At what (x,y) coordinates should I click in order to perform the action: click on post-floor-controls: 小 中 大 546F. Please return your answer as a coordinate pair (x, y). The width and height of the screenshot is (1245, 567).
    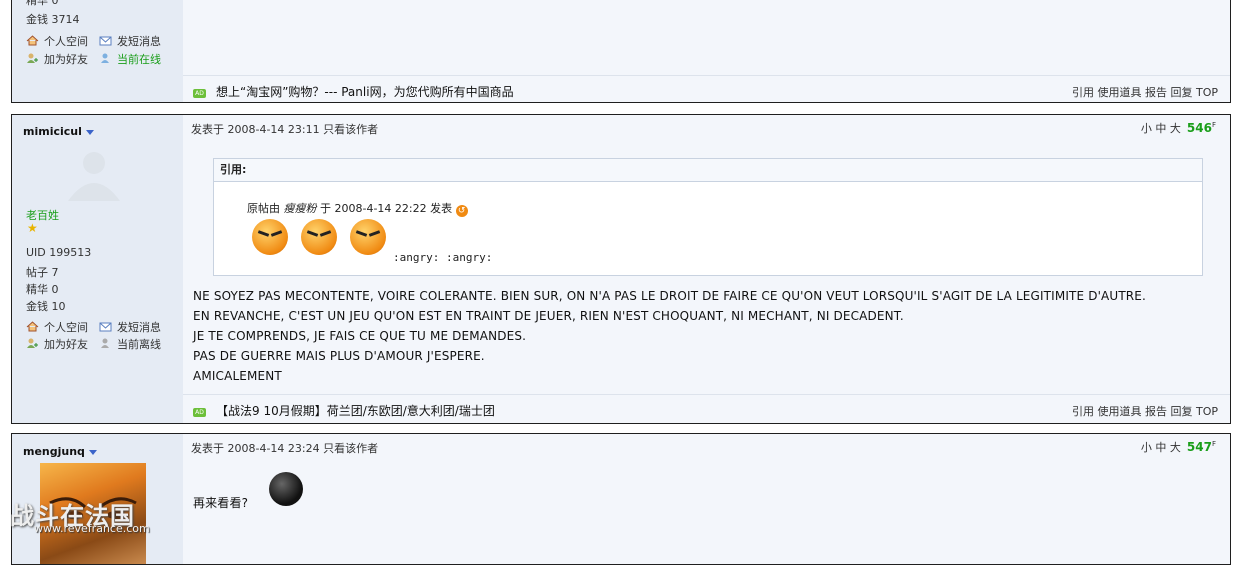
    Looking at the image, I should click on (1178, 128).